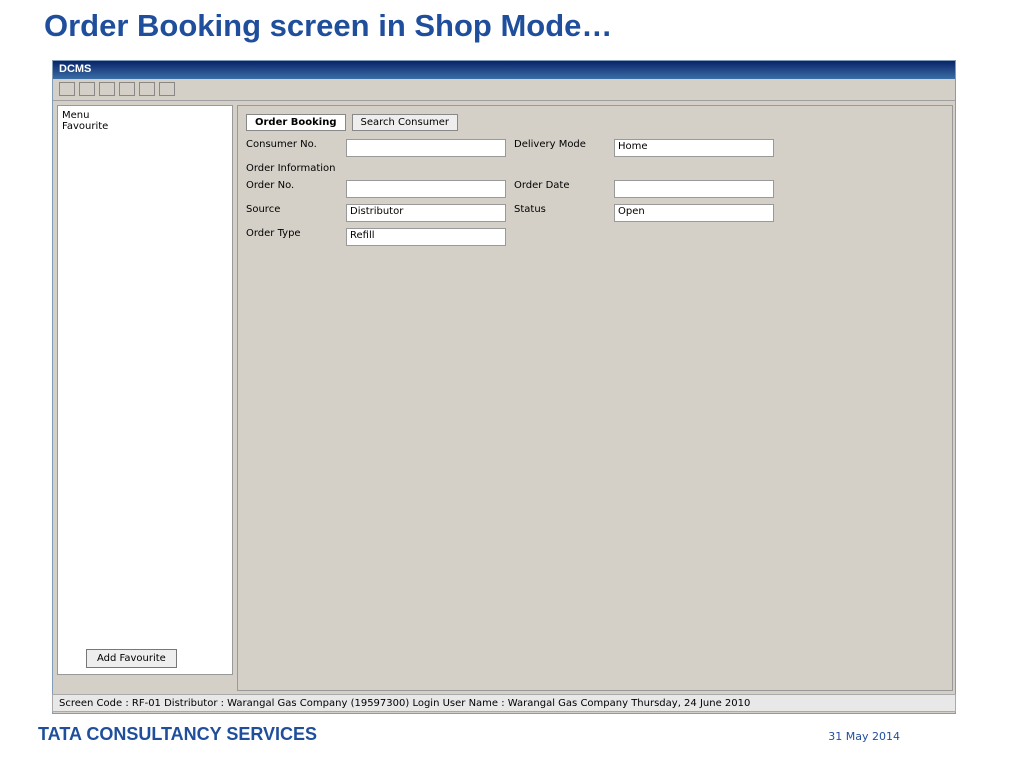 The height and width of the screenshot is (768, 1024). Describe the element at coordinates (542, 185) in the screenshot. I see `order-date-label: Order Date` at that location.